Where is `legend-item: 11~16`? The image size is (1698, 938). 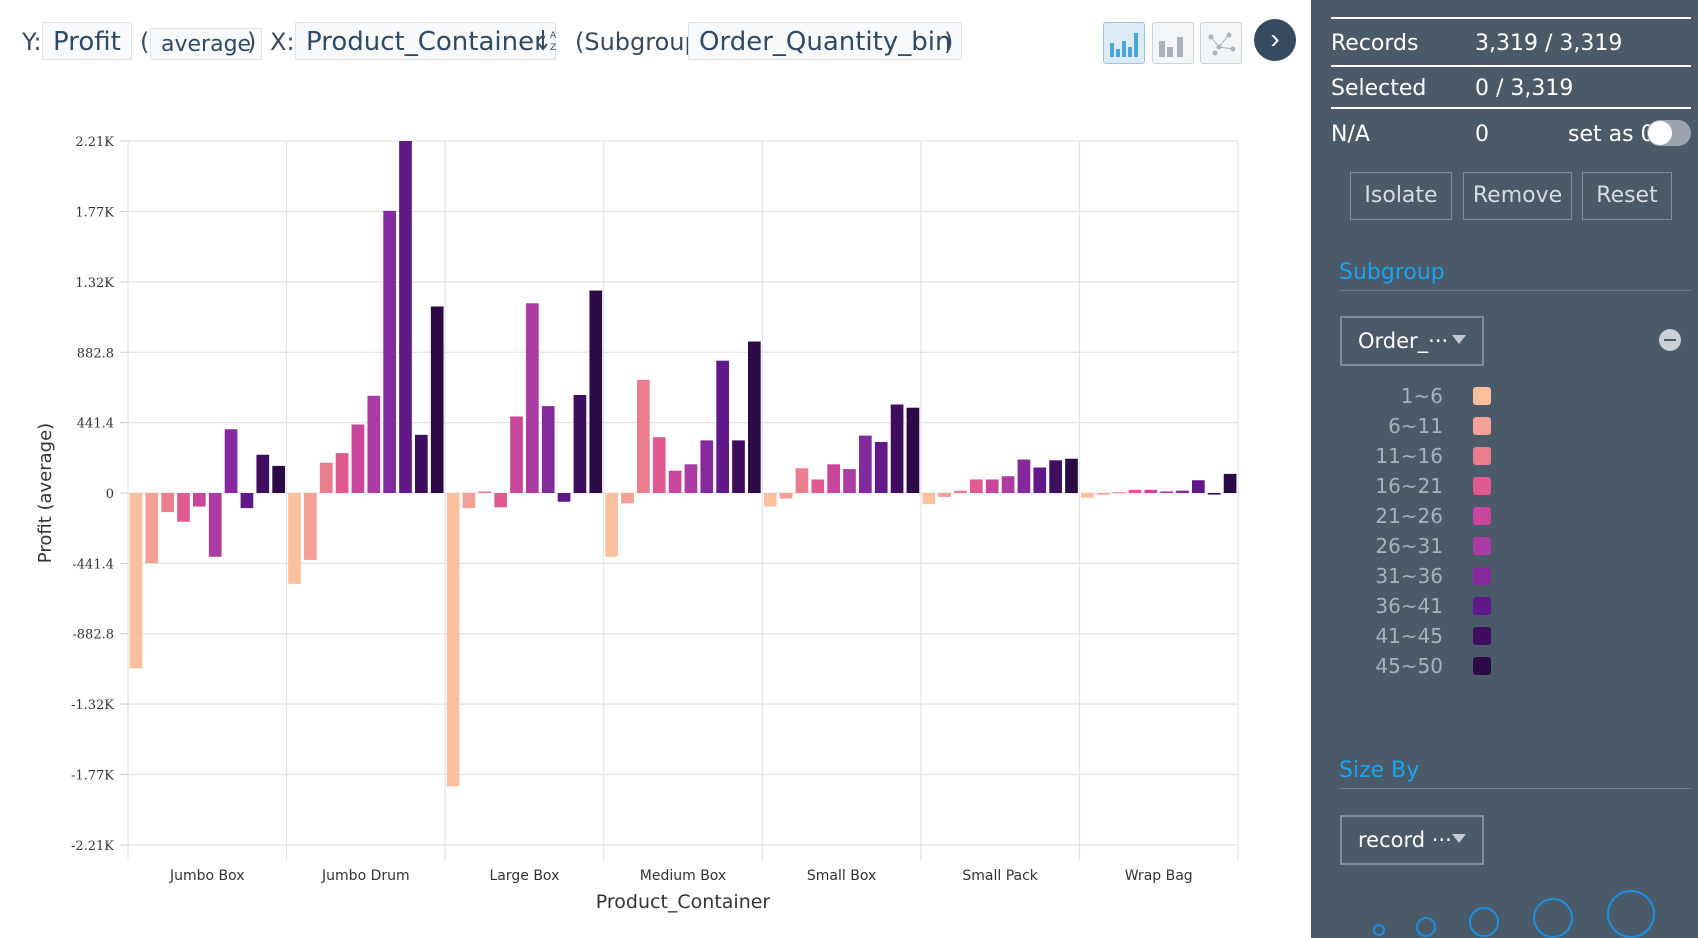 legend-item: 11~16 is located at coordinates (1401, 456).